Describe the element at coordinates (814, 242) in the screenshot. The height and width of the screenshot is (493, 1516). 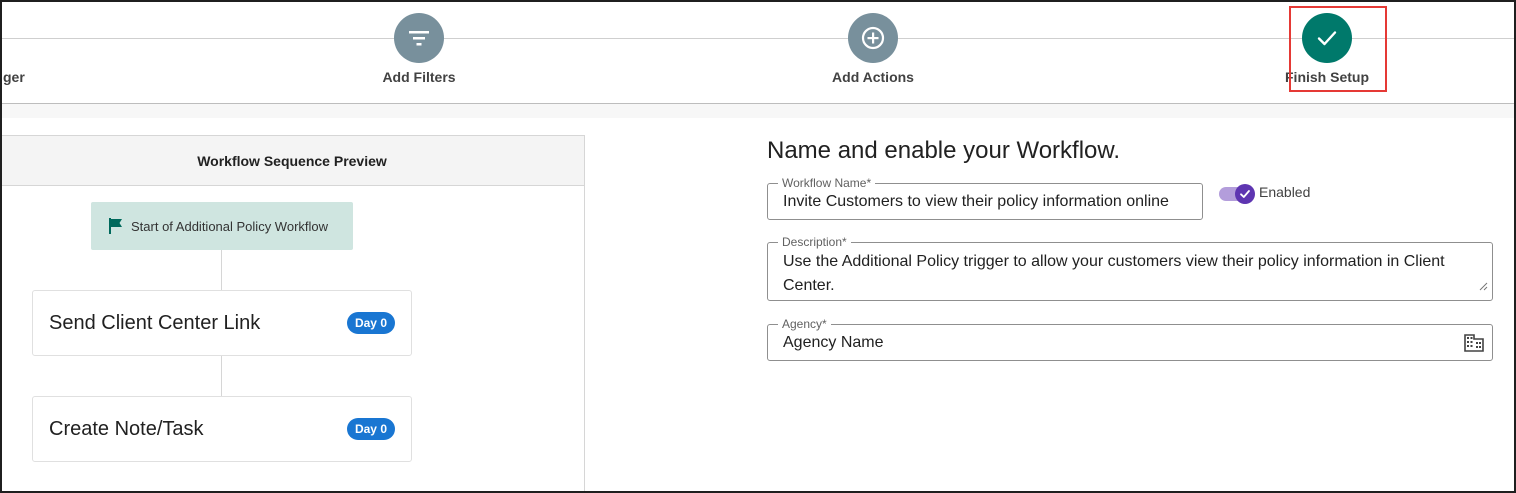
I see `description-label: Description*` at that location.